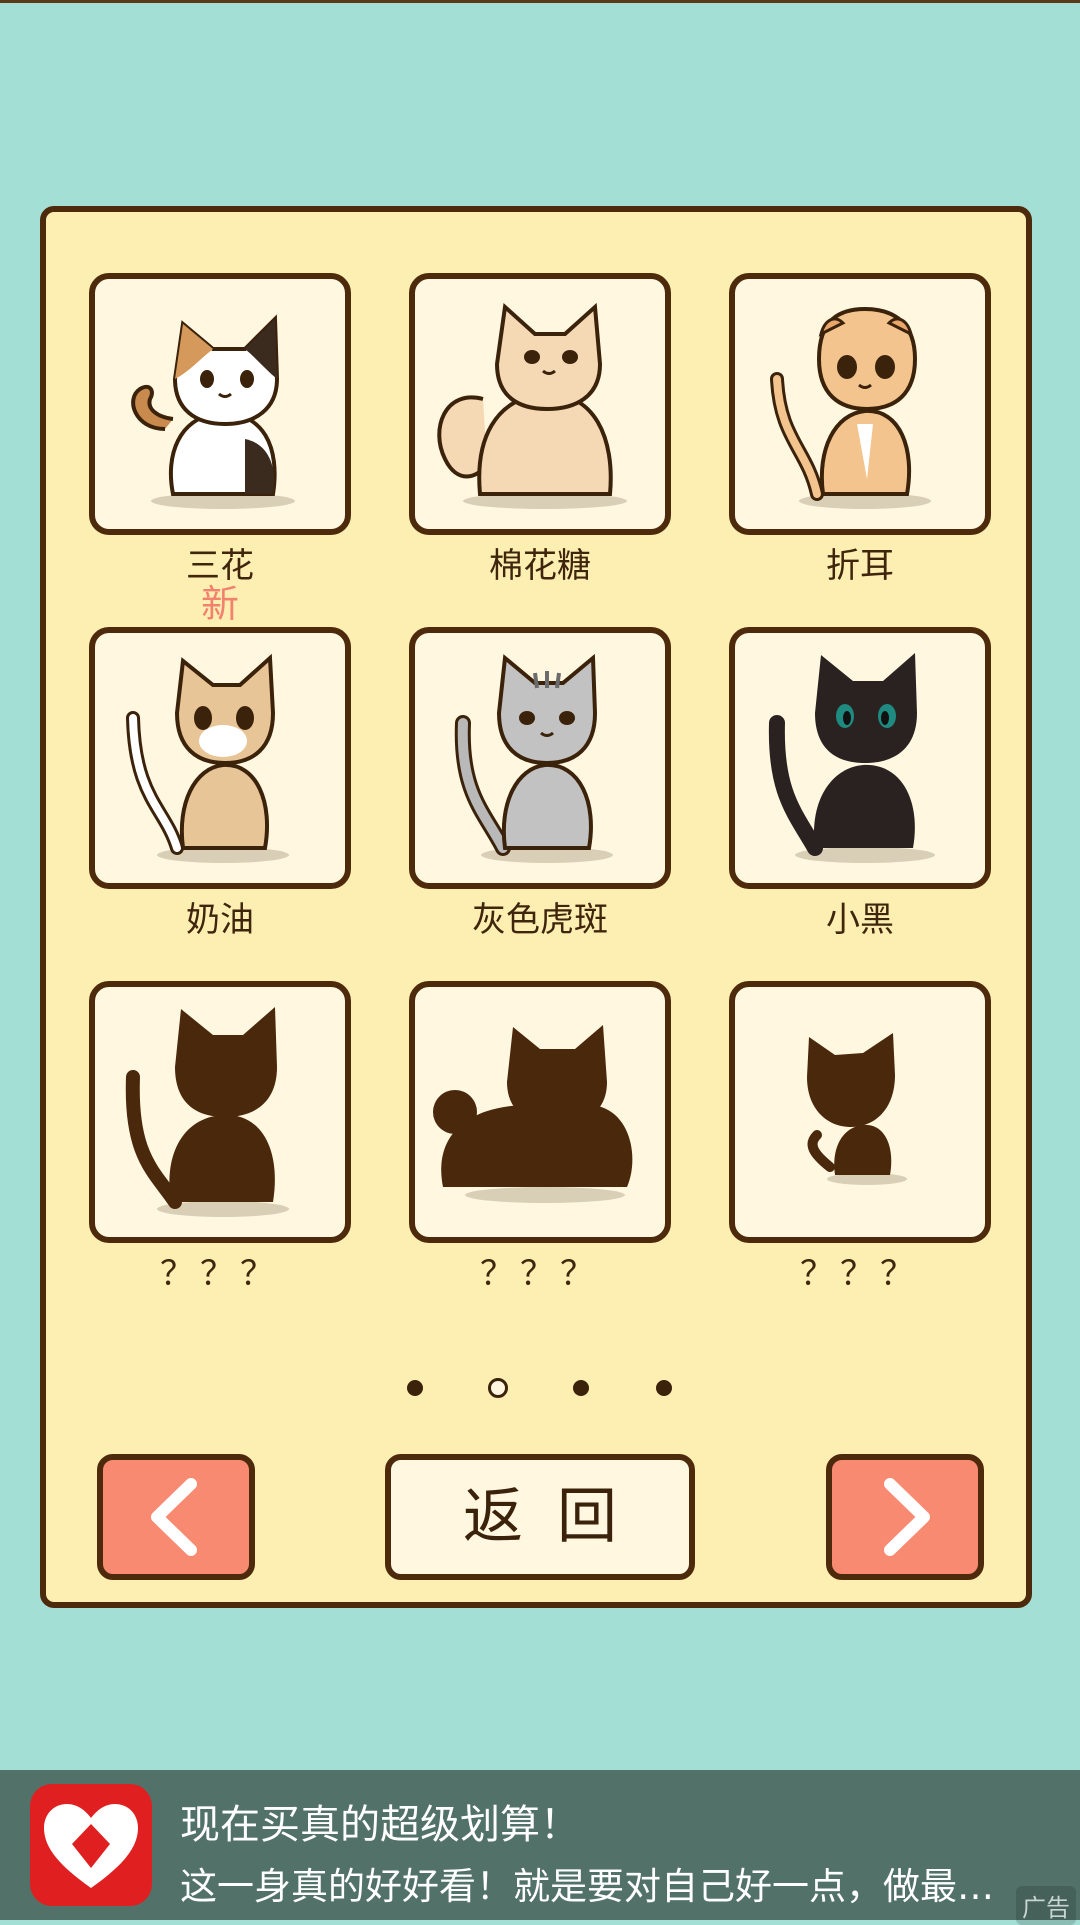 The image size is (1080, 1925). I want to click on cat-name-label: 棉花糖, so click(540, 566).